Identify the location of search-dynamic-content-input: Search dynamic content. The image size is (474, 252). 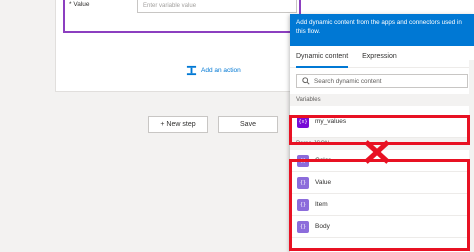
(382, 81).